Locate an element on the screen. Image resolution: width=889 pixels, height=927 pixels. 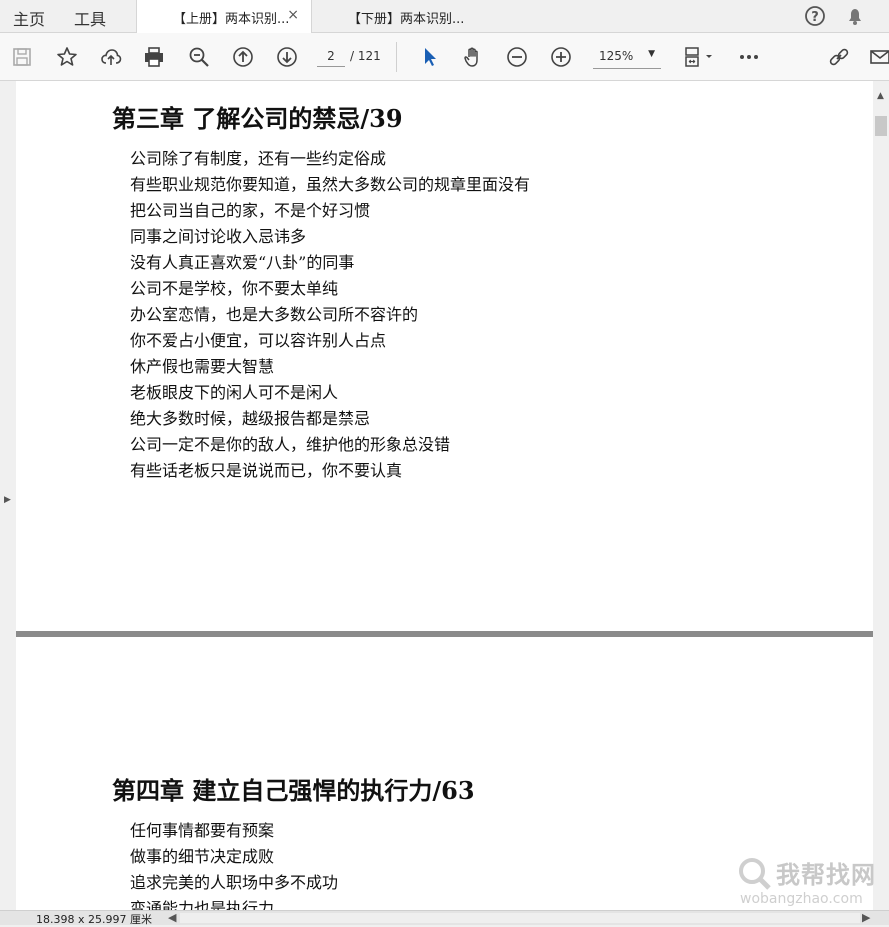
list-item: 办公室恋情，也是大多数公司所不容许的 is located at coordinates (274, 314).